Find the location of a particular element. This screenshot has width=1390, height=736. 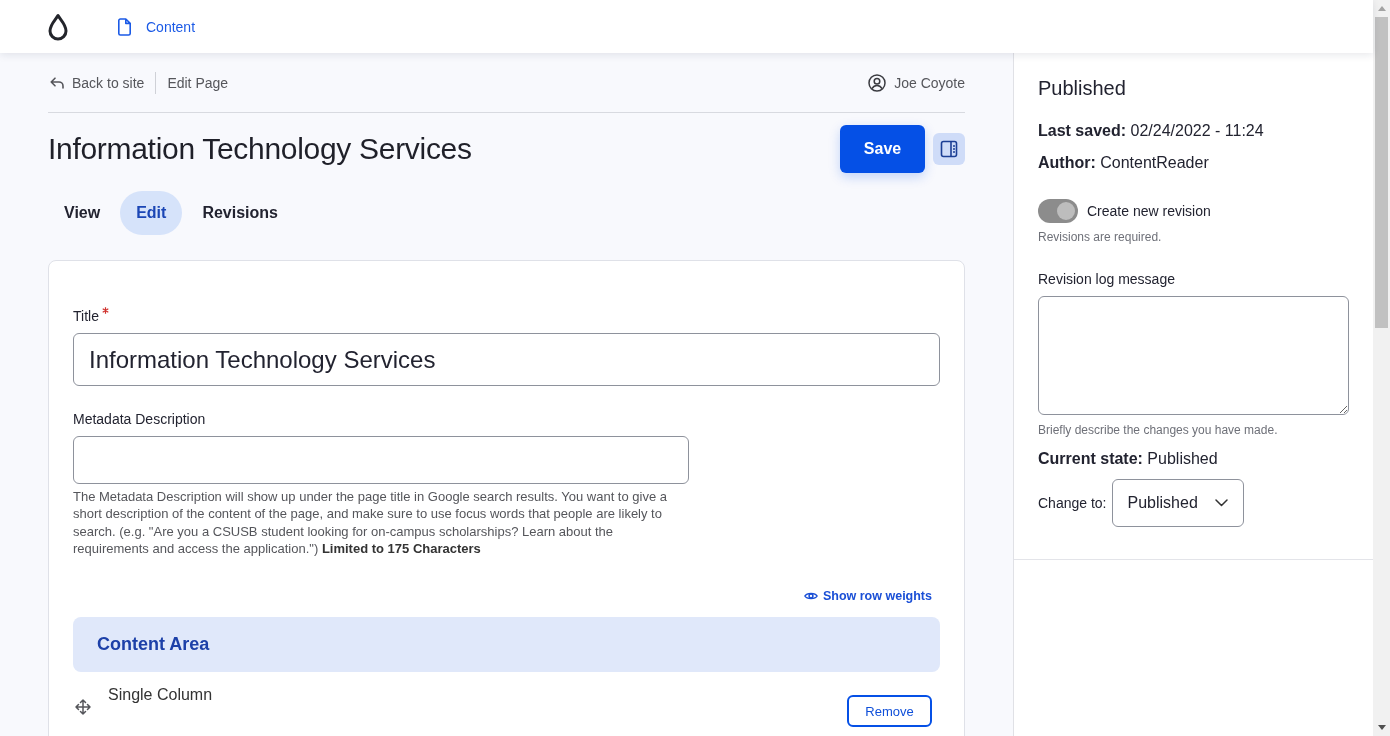

nav-link: Content is located at coordinates (156, 26).